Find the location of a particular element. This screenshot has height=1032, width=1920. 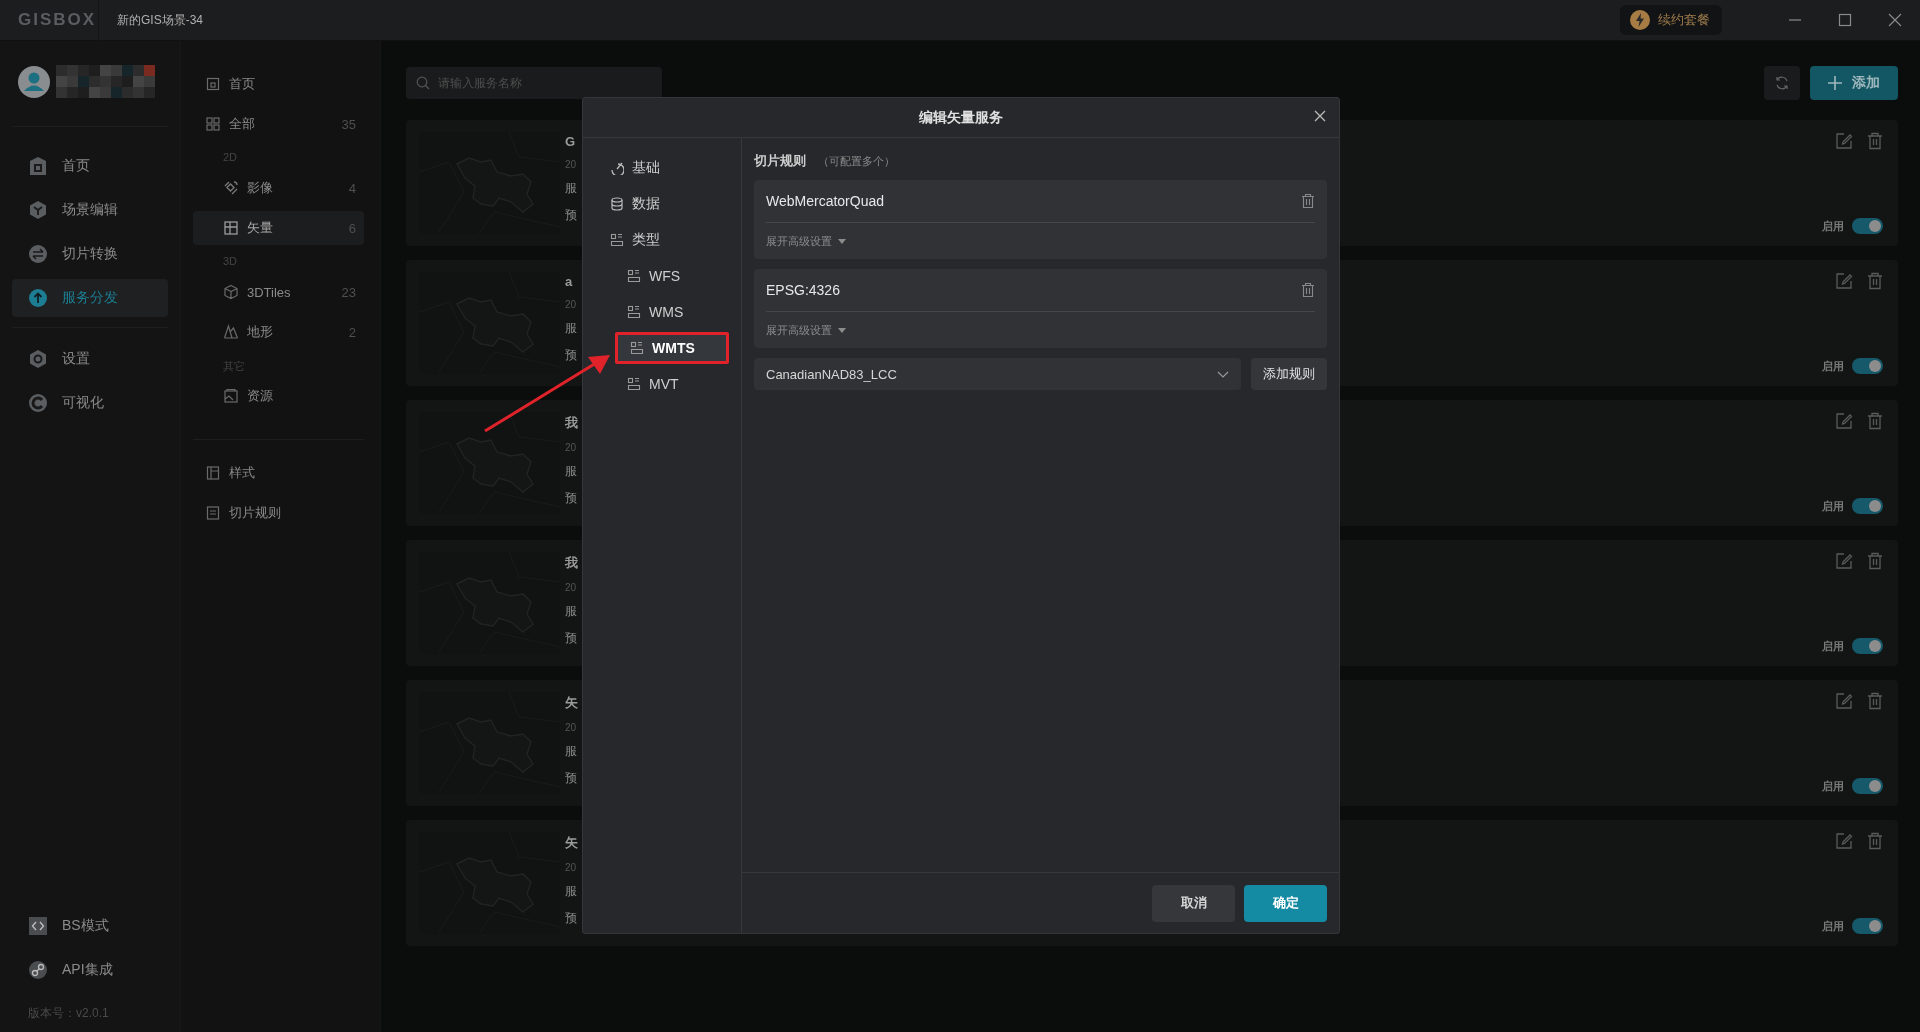

nav-item: 设置 is located at coordinates (90, 359).